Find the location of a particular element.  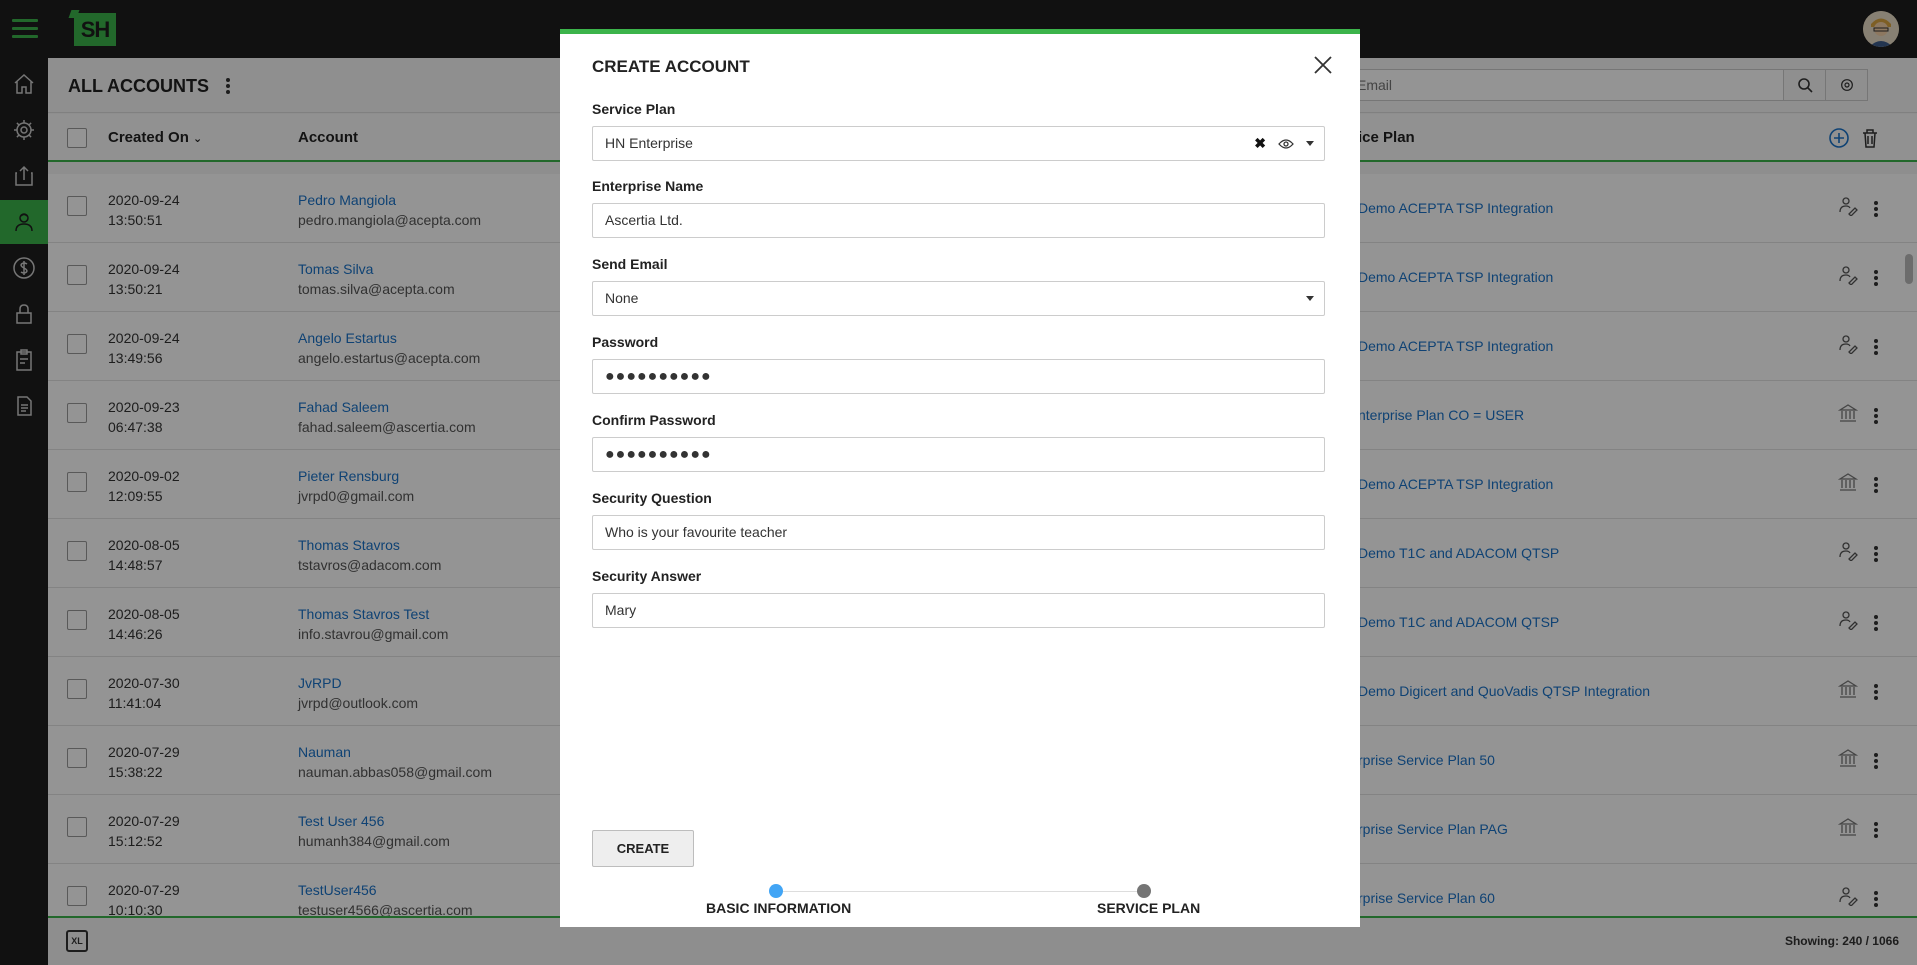

step-service-plan-dot is located at coordinates (1144, 891).